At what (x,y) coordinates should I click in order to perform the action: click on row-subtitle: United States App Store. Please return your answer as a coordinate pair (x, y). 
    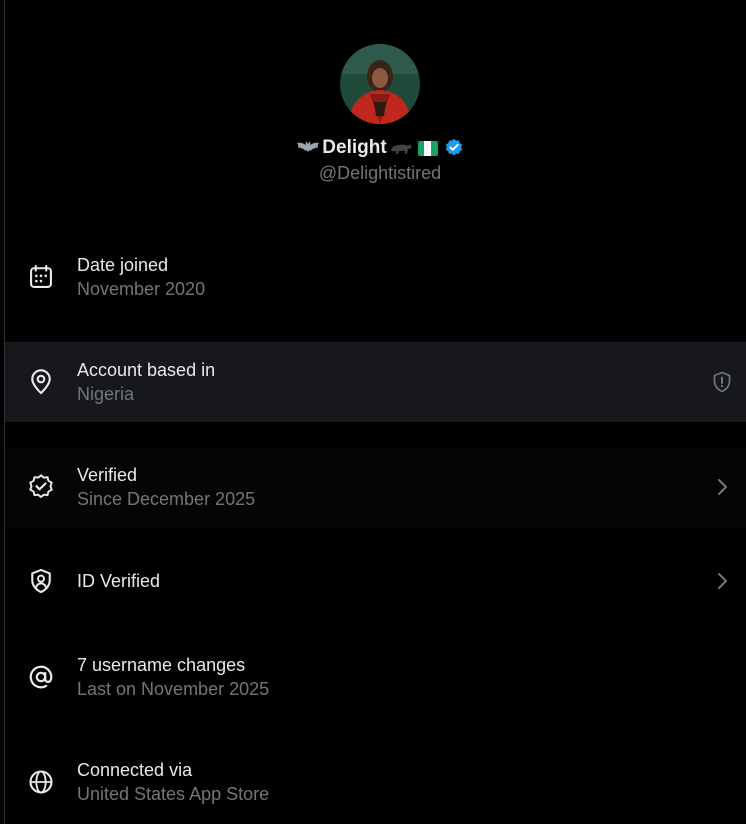
    Looking at the image, I should click on (173, 794).